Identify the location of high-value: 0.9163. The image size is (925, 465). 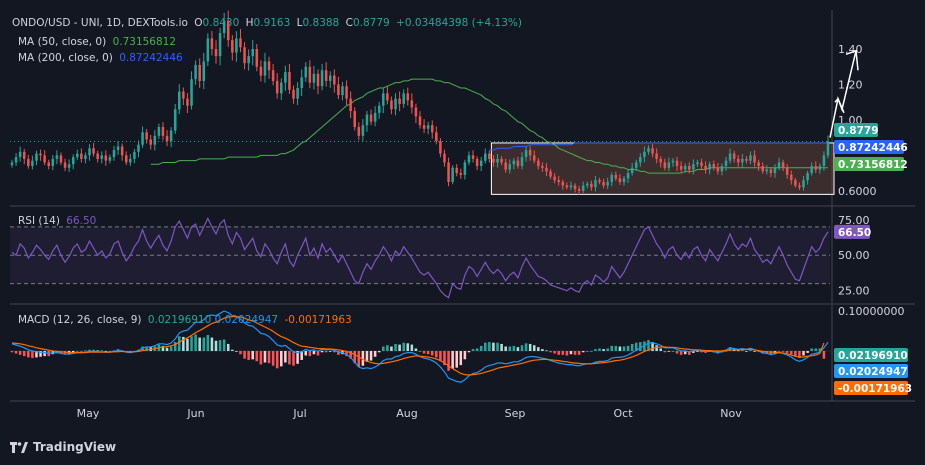
(272, 23).